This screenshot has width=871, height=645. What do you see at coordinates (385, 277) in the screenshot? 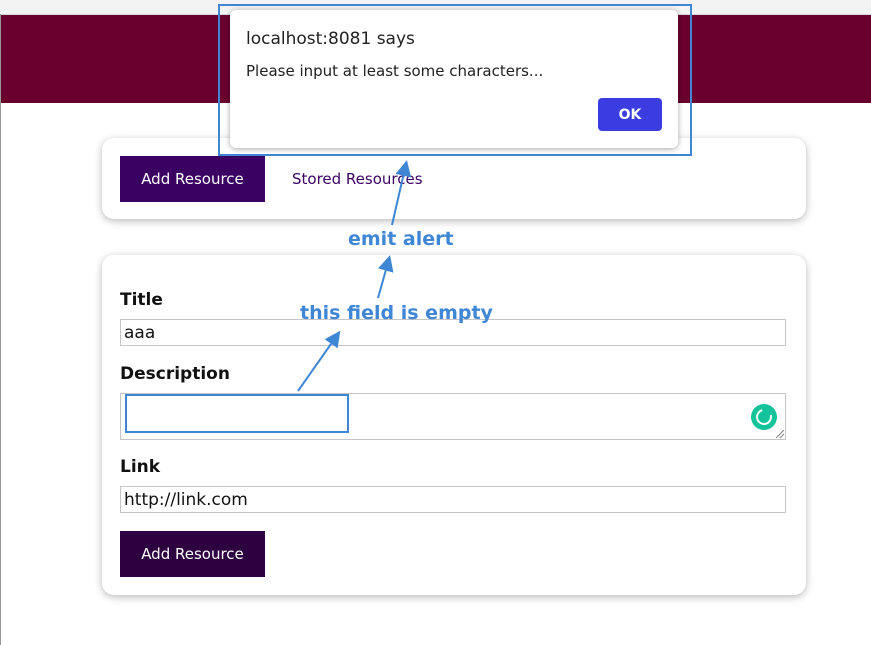
I see `arrow-to-emit-alert` at bounding box center [385, 277].